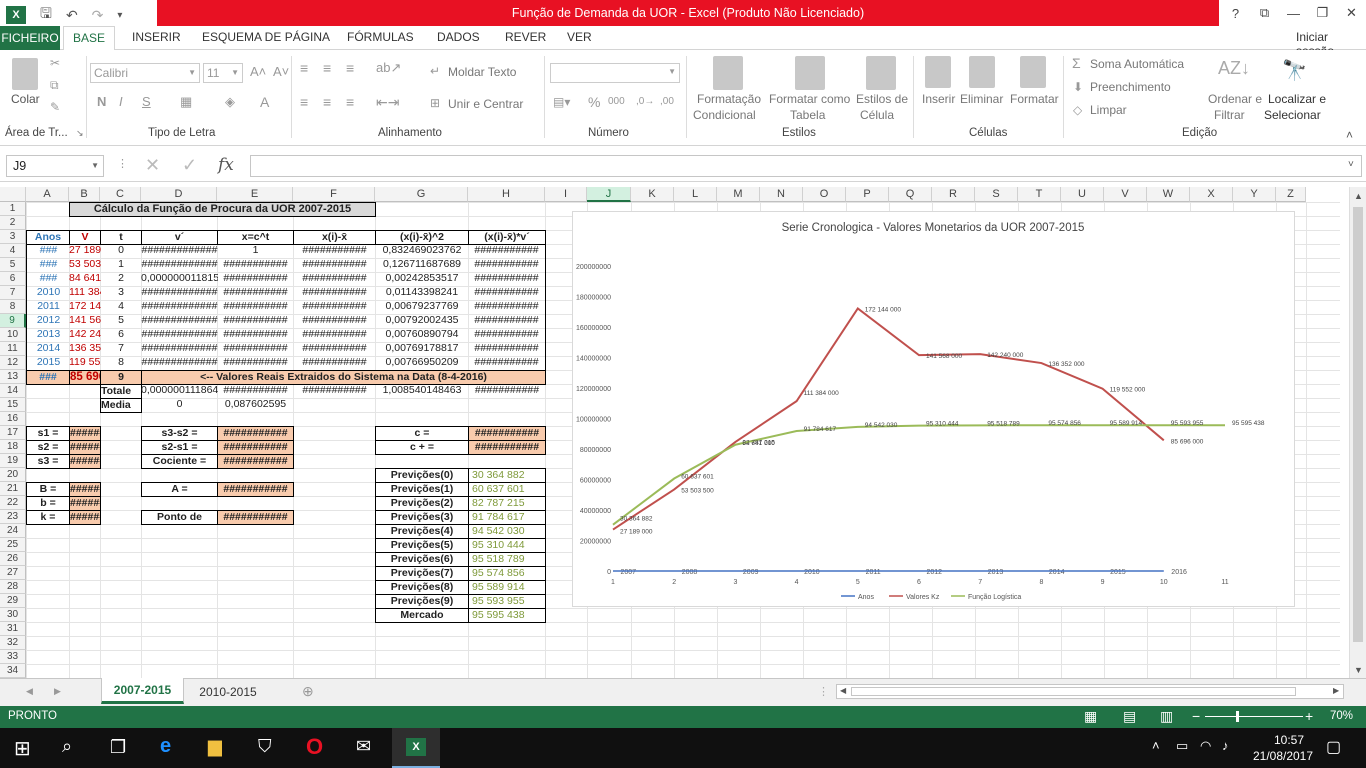 Image resolution: width=1366 pixels, height=768 pixels. I want to click on notifications-icon: ▢, so click(1333, 747).